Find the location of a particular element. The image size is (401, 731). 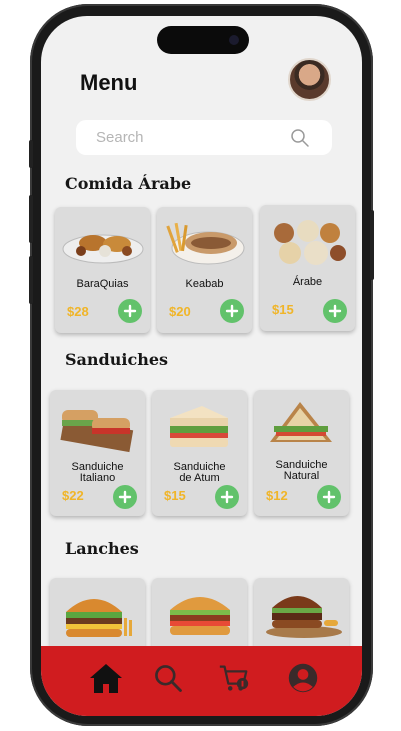

product-name-line2: Italiano is located at coordinates (97, 478).